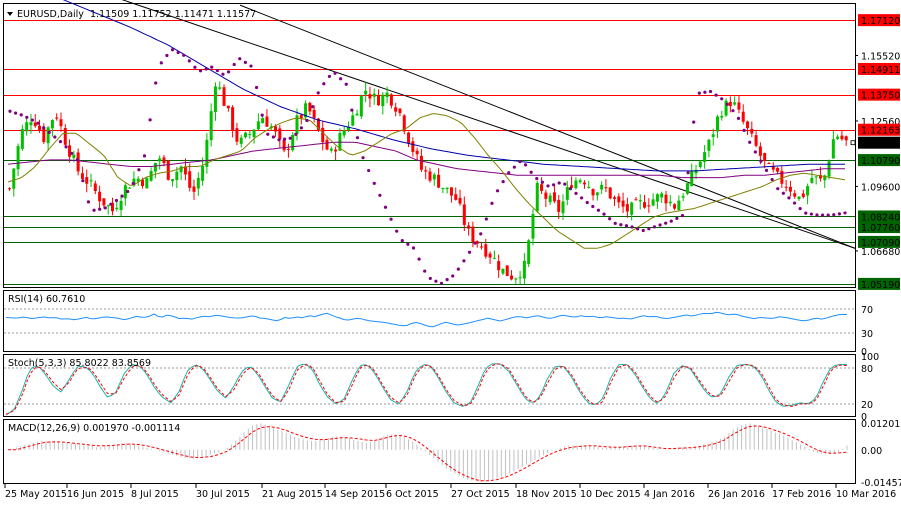 The image size is (901, 506). I want to click on price-tick-label: 1.12163, so click(880, 131).